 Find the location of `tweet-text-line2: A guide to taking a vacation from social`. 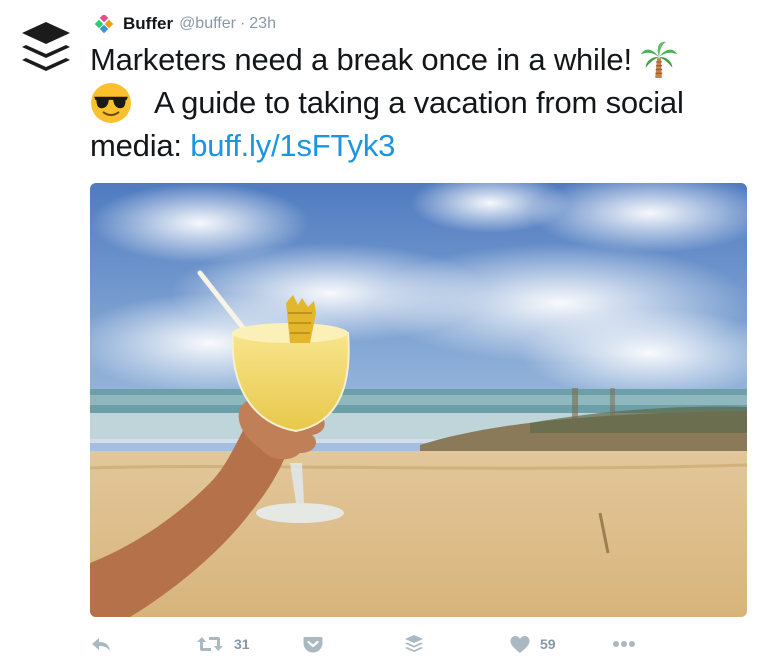

tweet-text-line2: A guide to taking a vacation from social is located at coordinates (419, 102).